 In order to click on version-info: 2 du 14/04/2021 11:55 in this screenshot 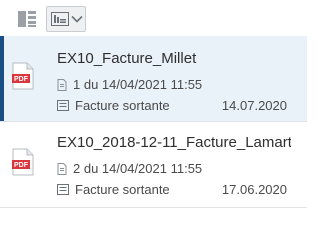, I will do `click(138, 168)`.